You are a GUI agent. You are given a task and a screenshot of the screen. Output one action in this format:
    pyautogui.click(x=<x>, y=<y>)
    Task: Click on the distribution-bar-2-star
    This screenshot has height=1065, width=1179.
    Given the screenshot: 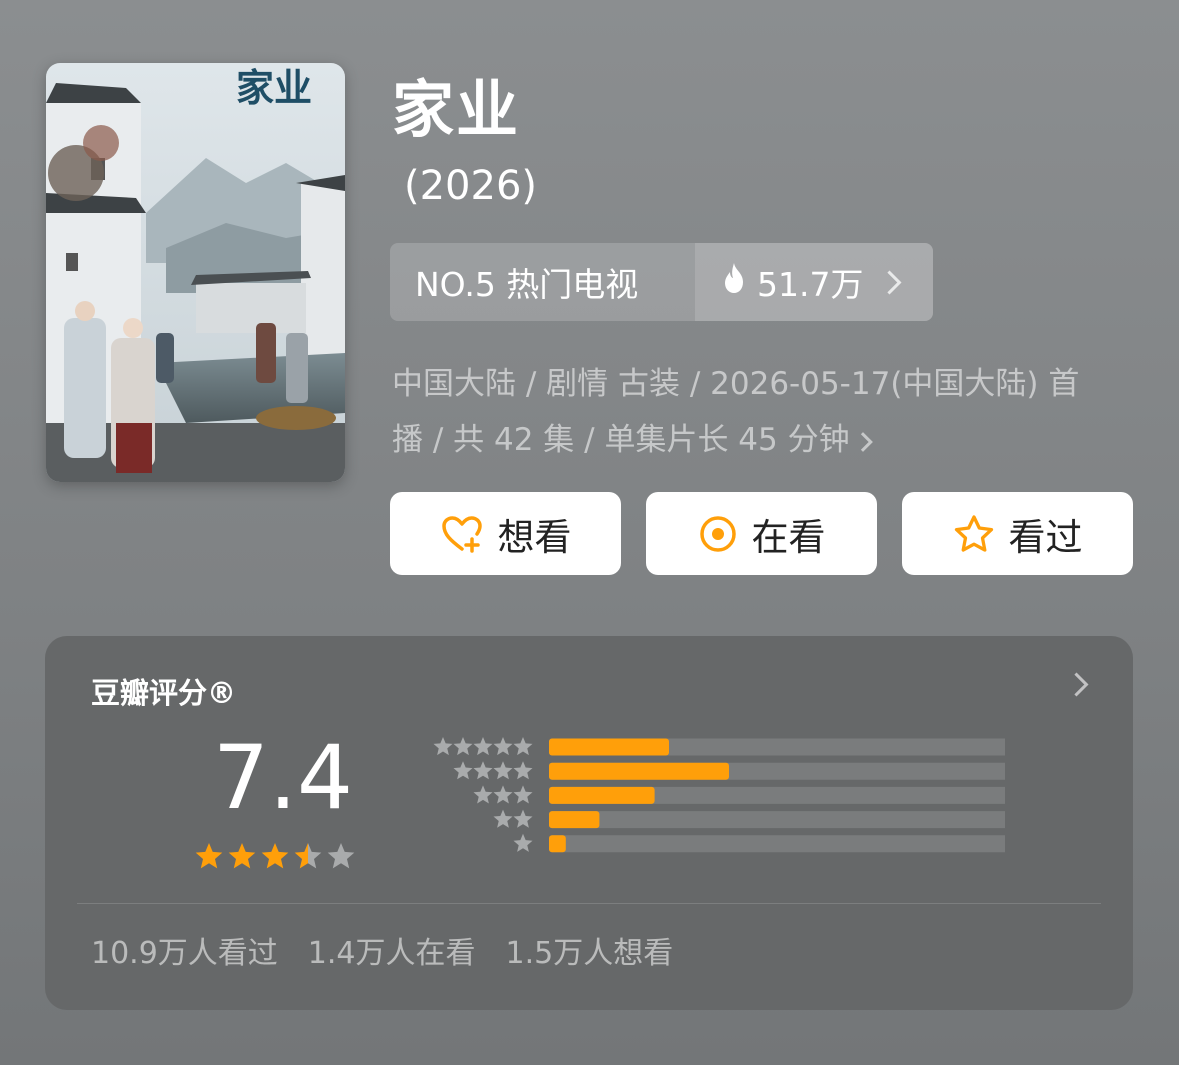 What is the action you would take?
    pyautogui.click(x=574, y=820)
    